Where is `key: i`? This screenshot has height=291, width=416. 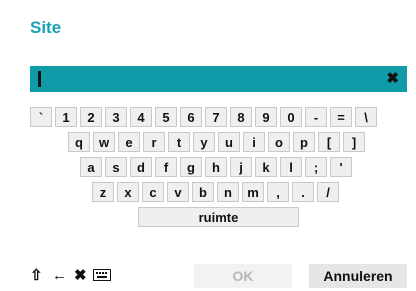
key: i is located at coordinates (254, 142).